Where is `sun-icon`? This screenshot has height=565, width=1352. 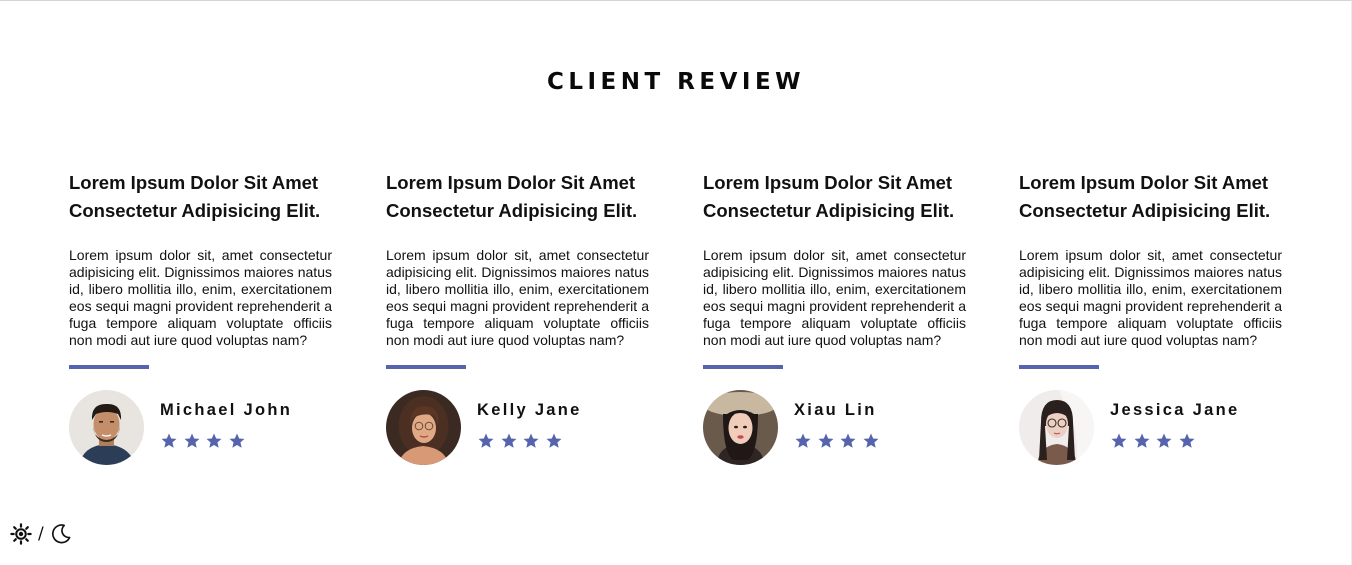 sun-icon is located at coordinates (21, 534).